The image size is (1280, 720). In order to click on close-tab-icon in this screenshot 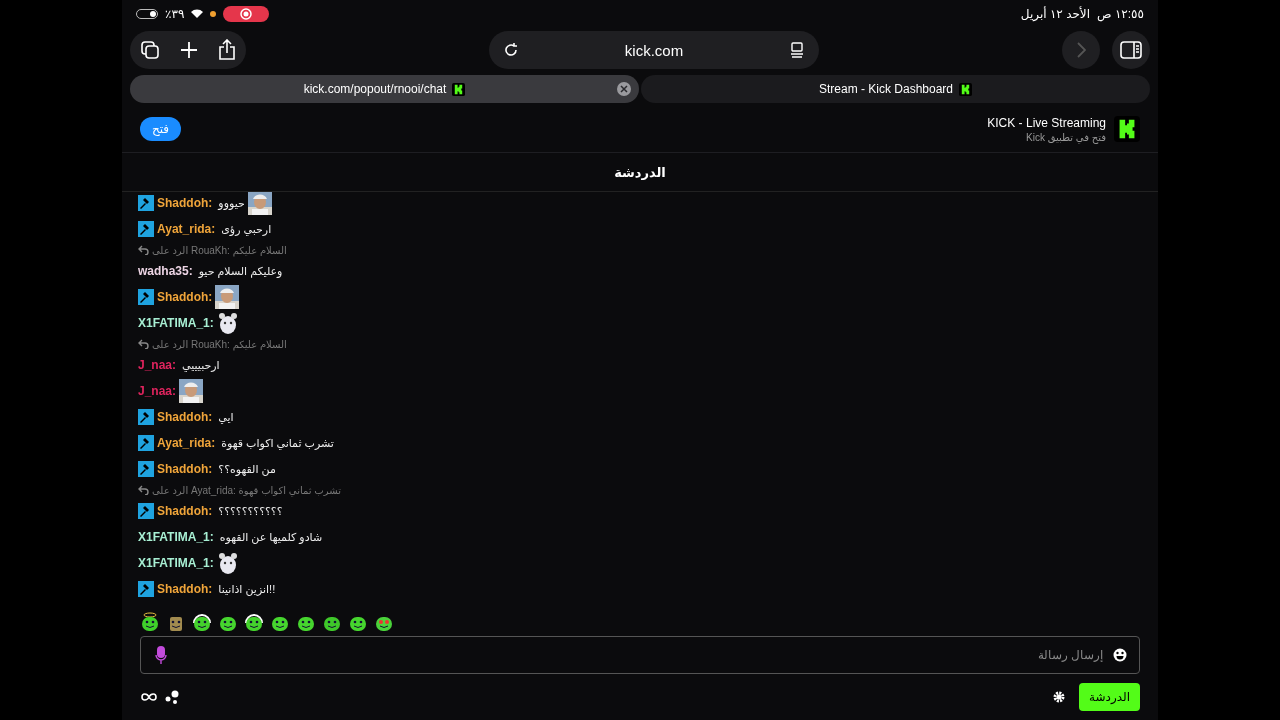, I will do `click(624, 89)`.